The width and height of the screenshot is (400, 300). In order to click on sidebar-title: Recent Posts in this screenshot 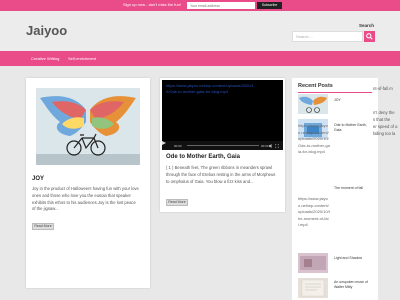, I will do `click(315, 86)`.